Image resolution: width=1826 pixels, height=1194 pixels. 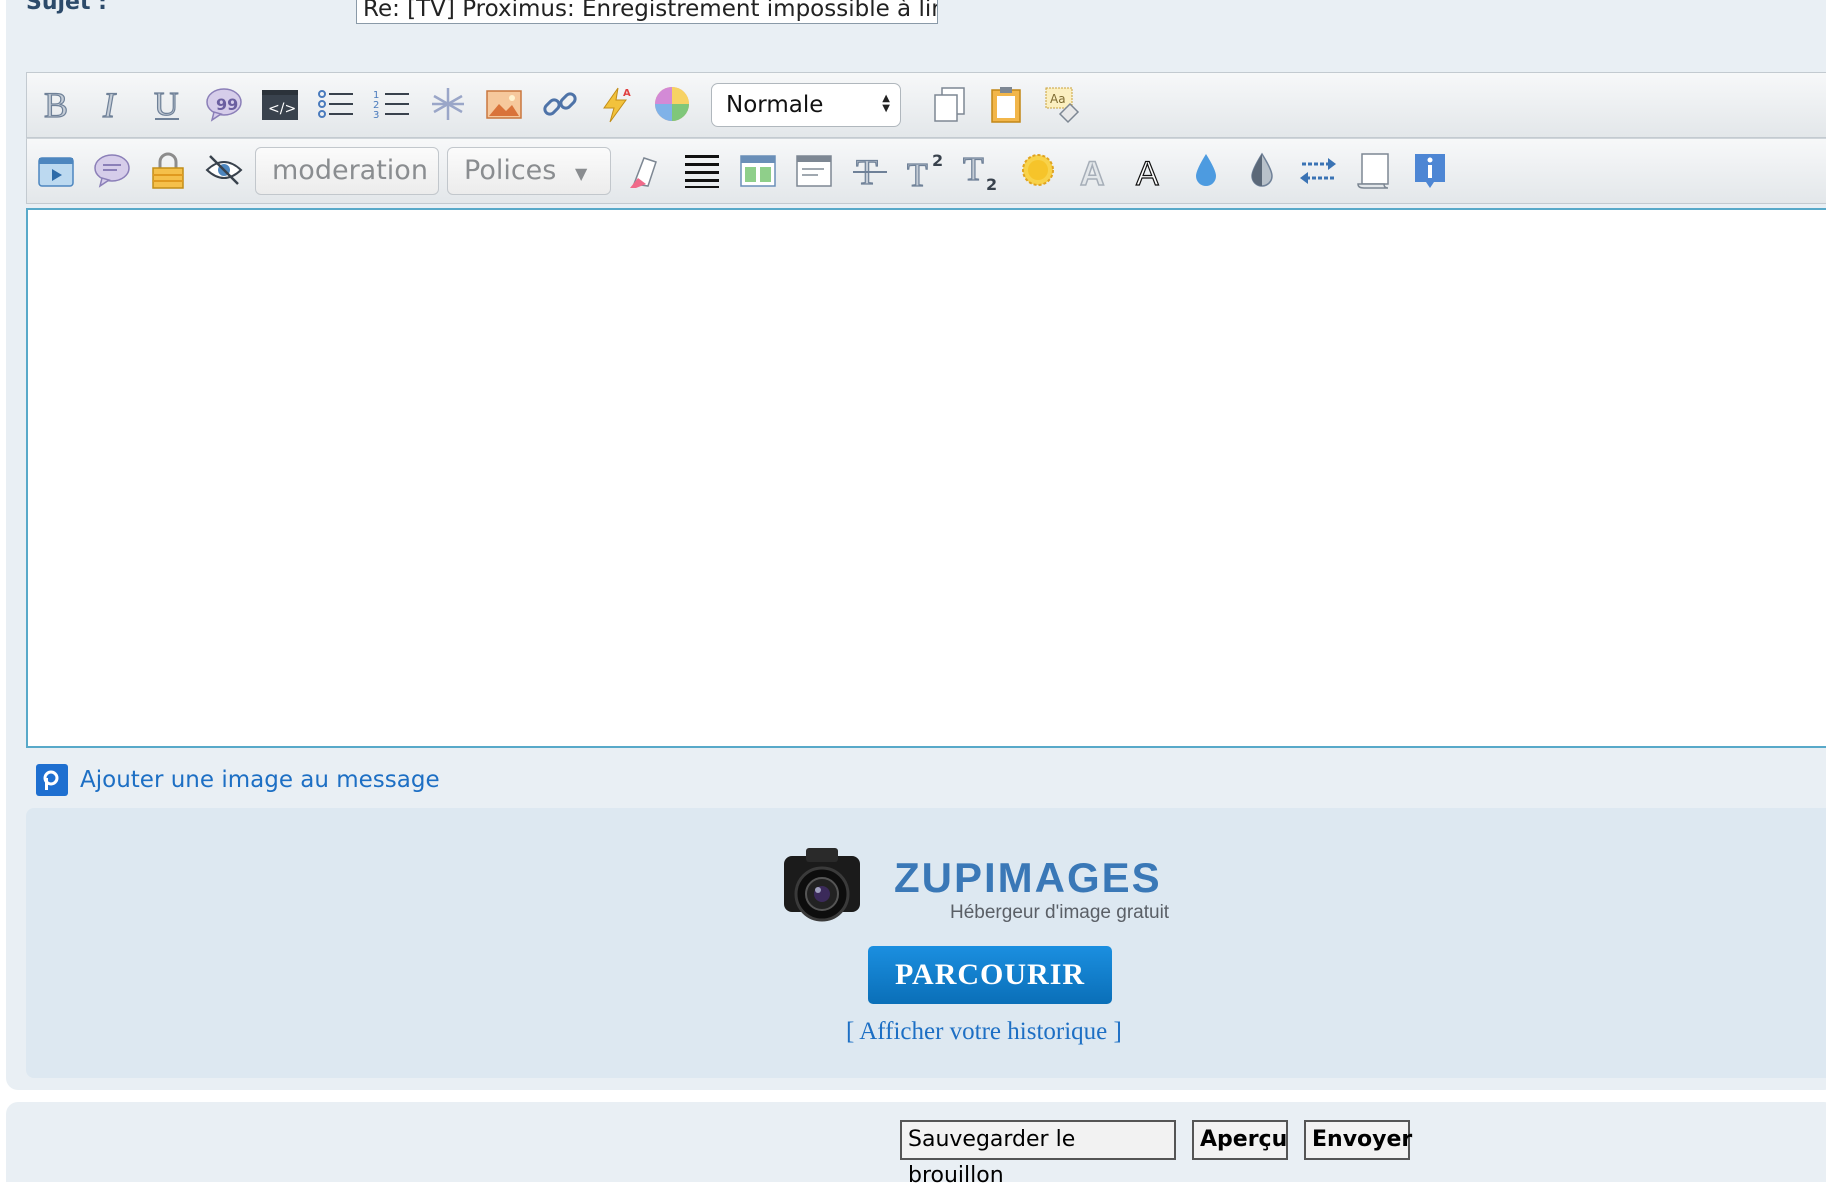 I want to click on info-icon, so click(x=1430, y=170).